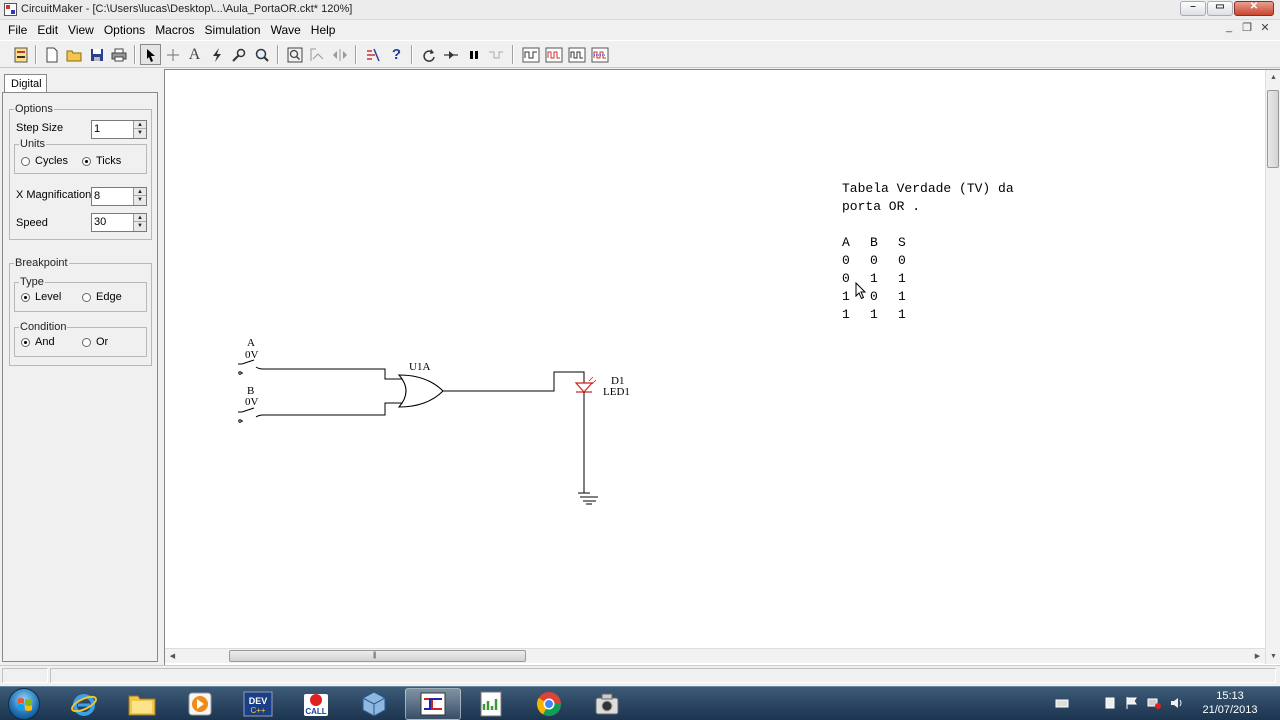 This screenshot has height=720, width=1280. I want to click on type-level-label: Level, so click(48, 297).